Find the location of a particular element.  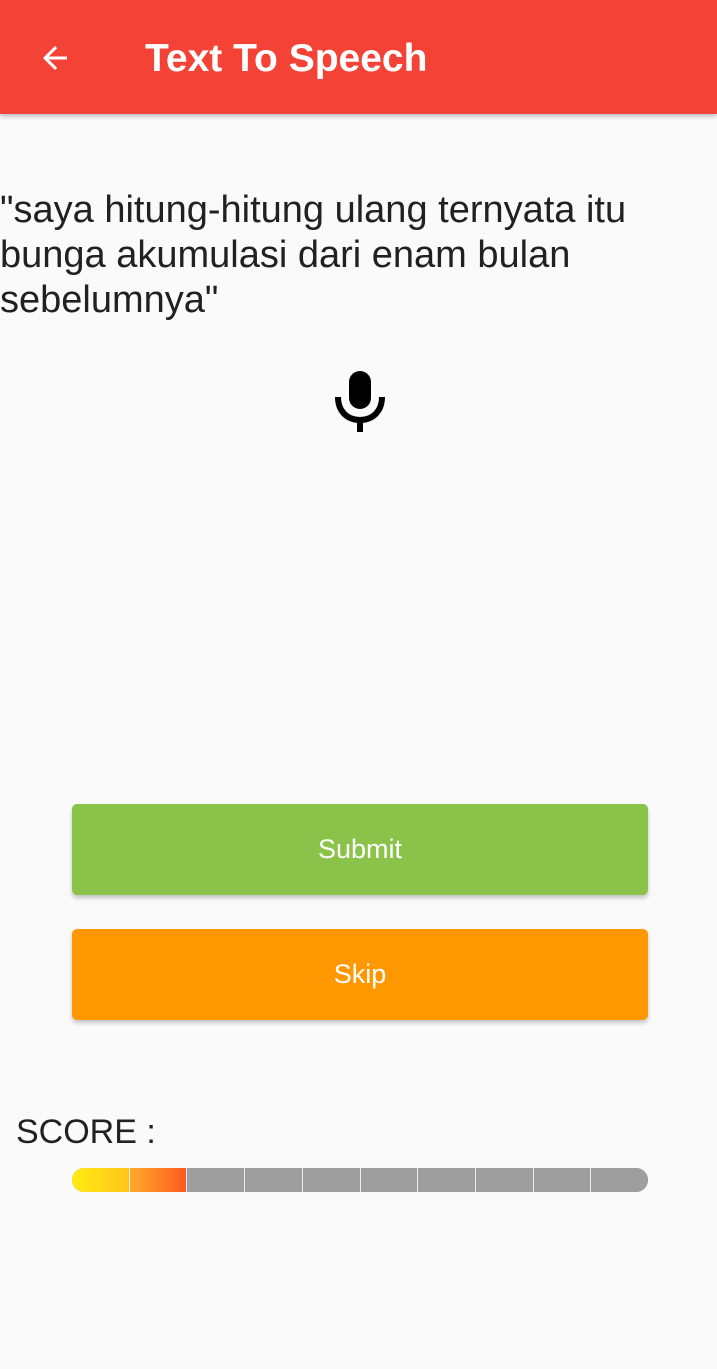

back-button is located at coordinates (55, 58).